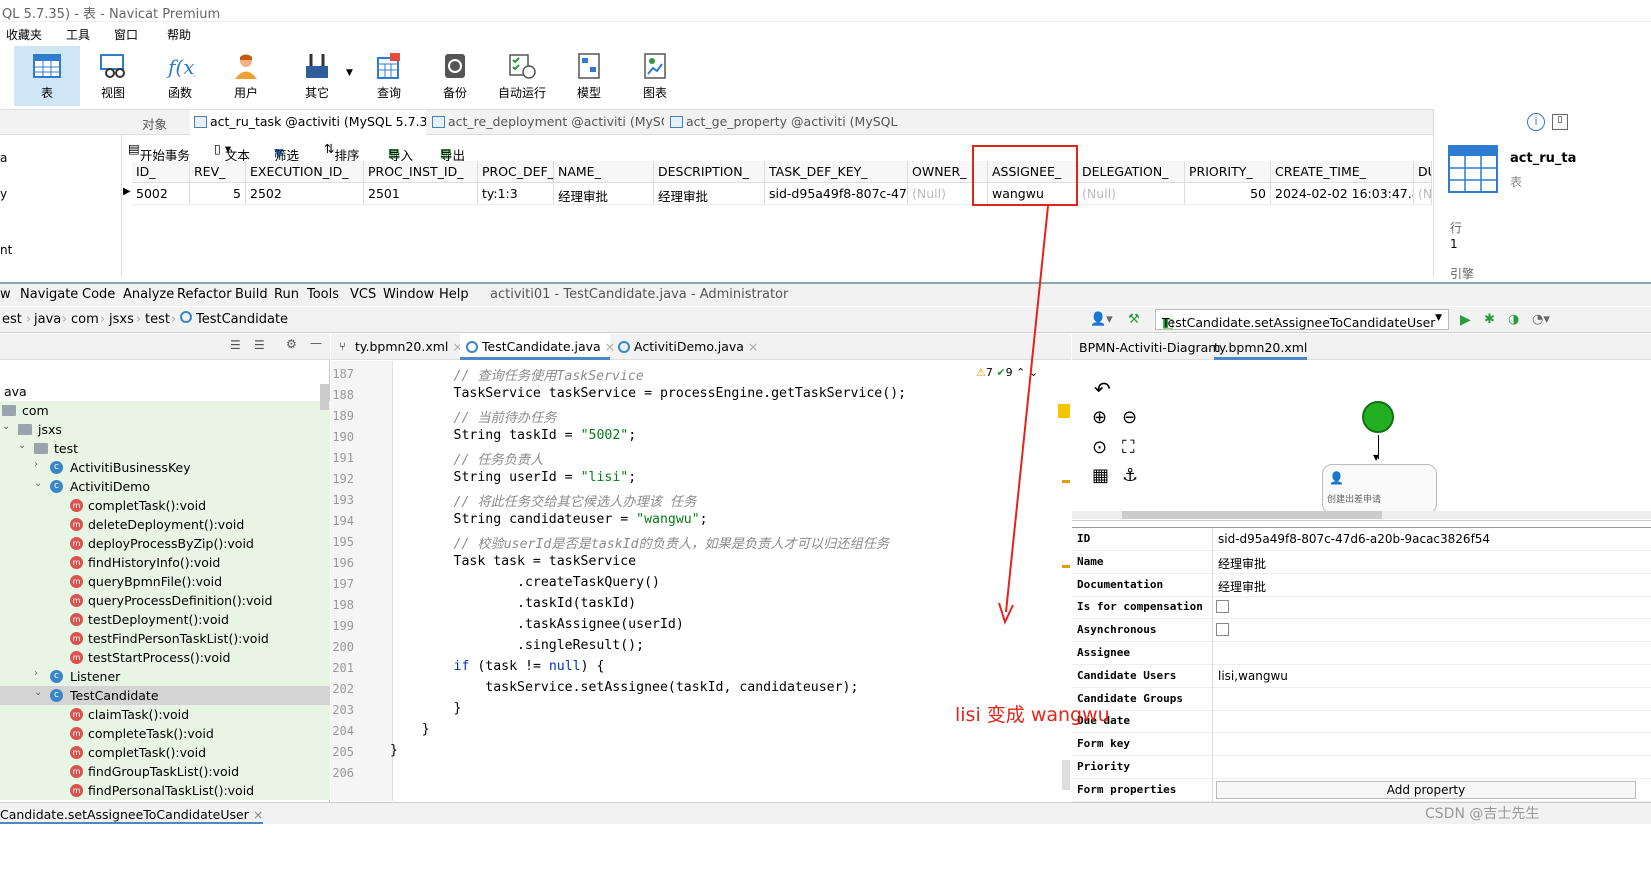 The width and height of the screenshot is (1651, 874). Describe the element at coordinates (1064, 411) in the screenshot. I see `warning-marker` at that location.